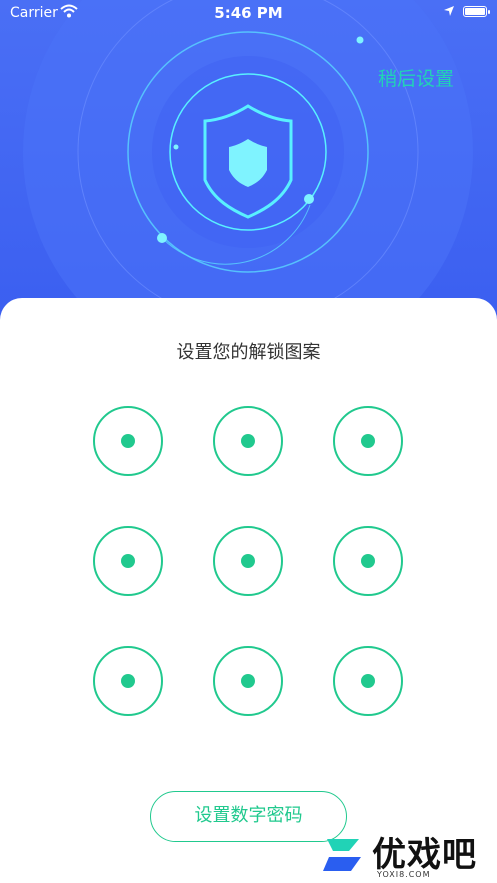 The height and width of the screenshot is (883, 497). Describe the element at coordinates (342, 855) in the screenshot. I see `watermark-logo-icon` at that location.